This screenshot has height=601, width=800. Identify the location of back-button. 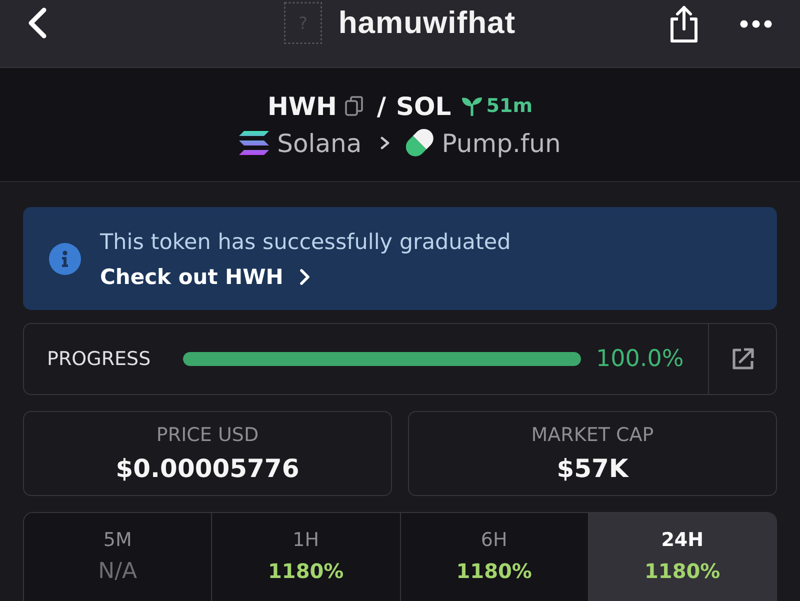
(37, 23).